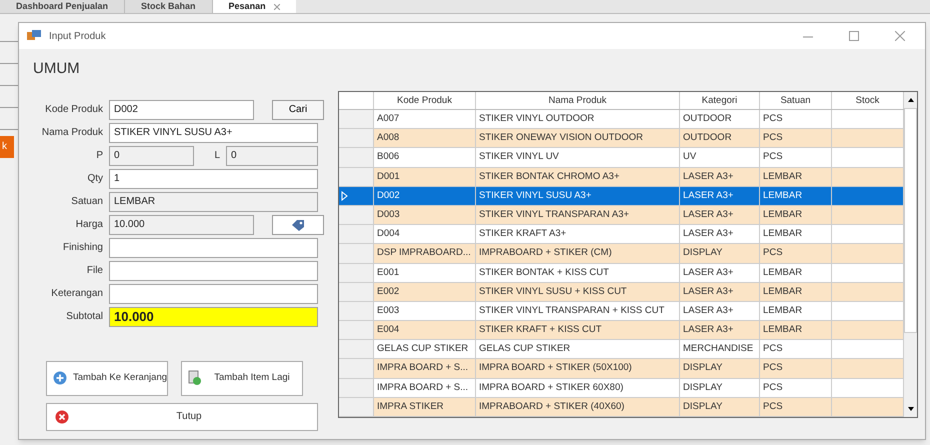 The width and height of the screenshot is (930, 445). What do you see at coordinates (796, 100) in the screenshot?
I see `column-header: Satuan` at bounding box center [796, 100].